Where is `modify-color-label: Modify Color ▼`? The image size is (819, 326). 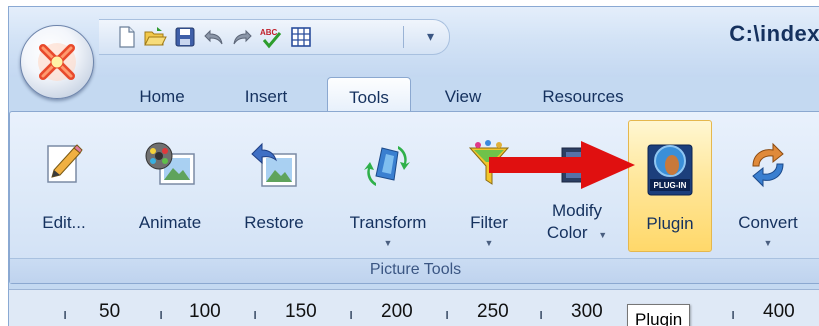
modify-color-label: Modify Color ▼ is located at coordinates (577, 223).